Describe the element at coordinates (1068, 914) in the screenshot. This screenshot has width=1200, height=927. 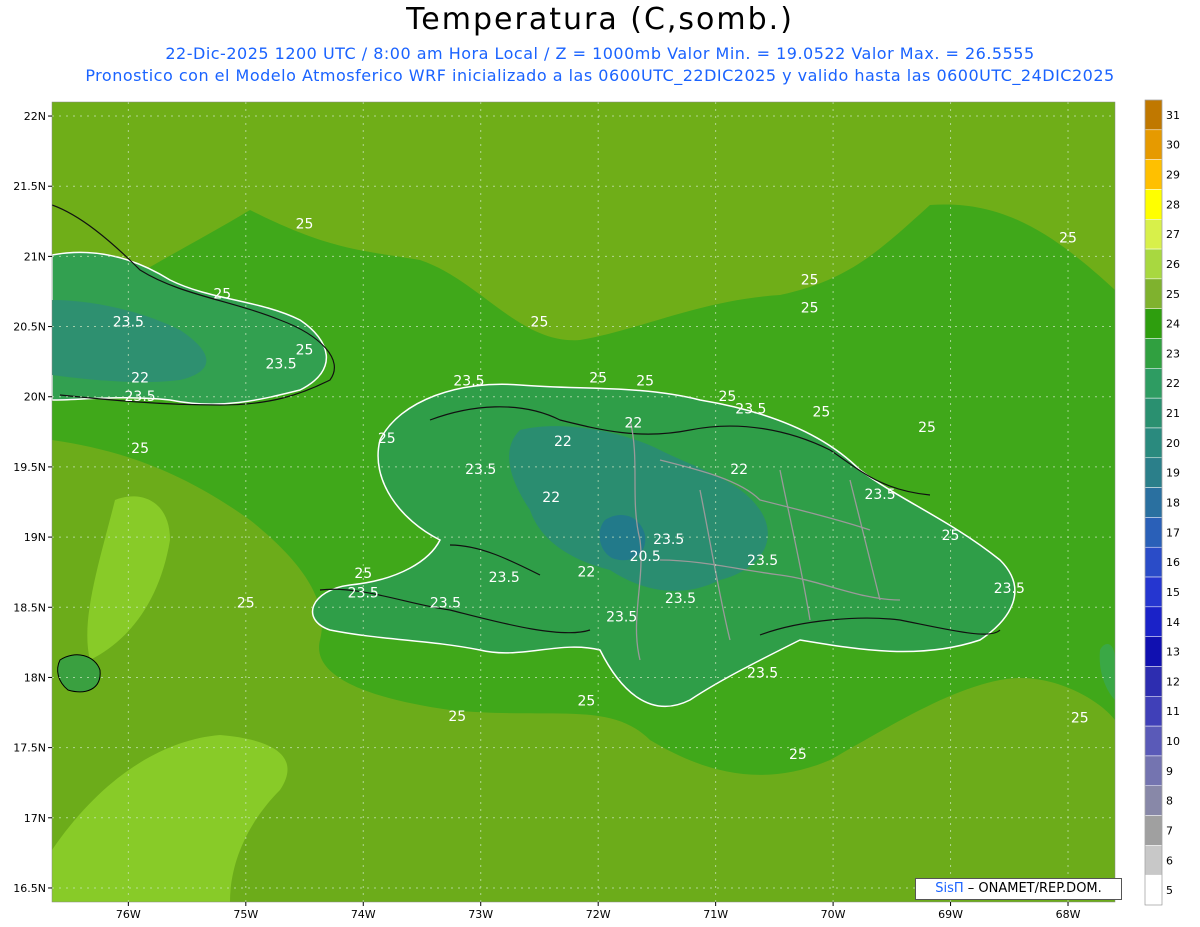
I see `lon-label: 68W` at that location.